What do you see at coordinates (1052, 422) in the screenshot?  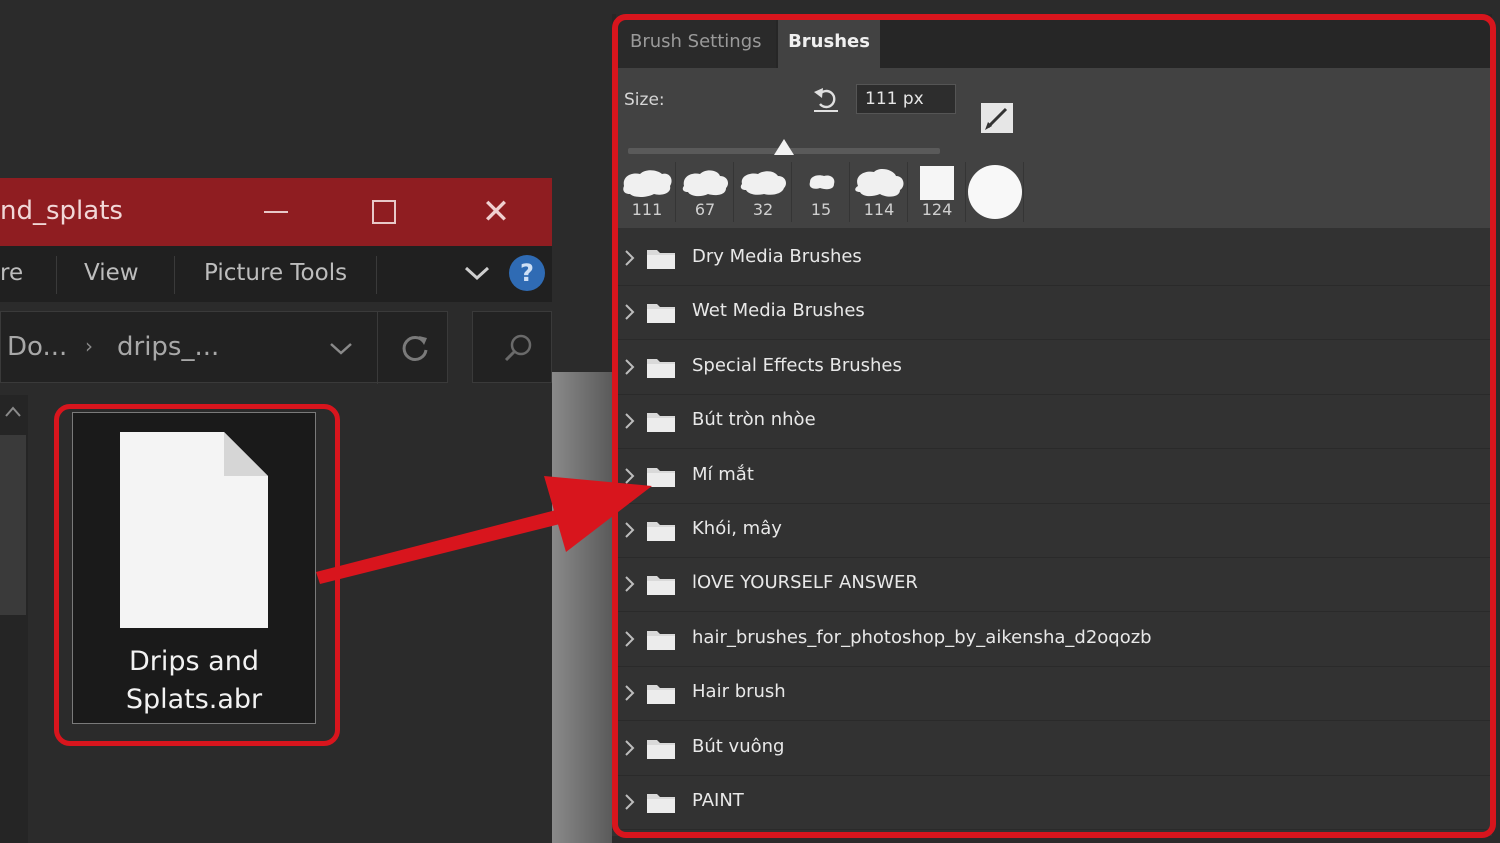 I see `brush-folder-row: Bút tròn nhòe` at bounding box center [1052, 422].